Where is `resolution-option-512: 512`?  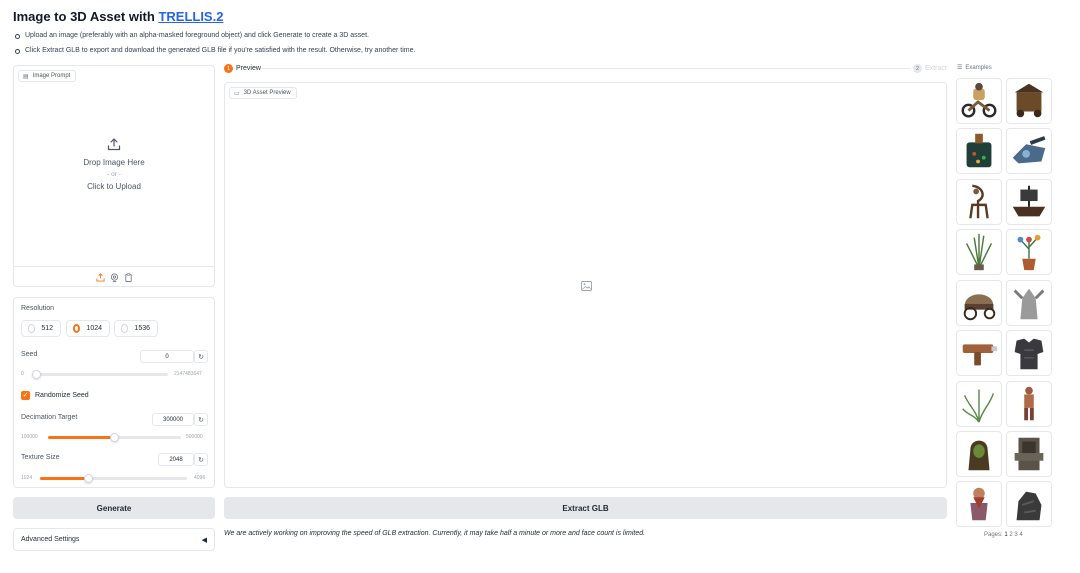 resolution-option-512: 512 is located at coordinates (41, 328).